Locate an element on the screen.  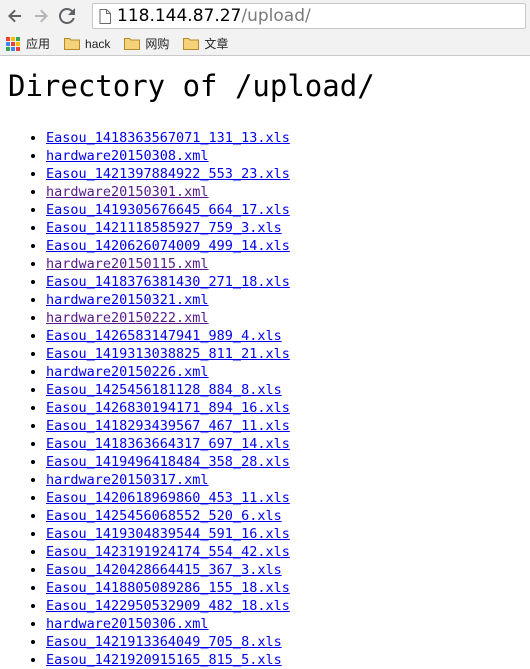
file-link: hardware20150306.xml is located at coordinates (127, 624).